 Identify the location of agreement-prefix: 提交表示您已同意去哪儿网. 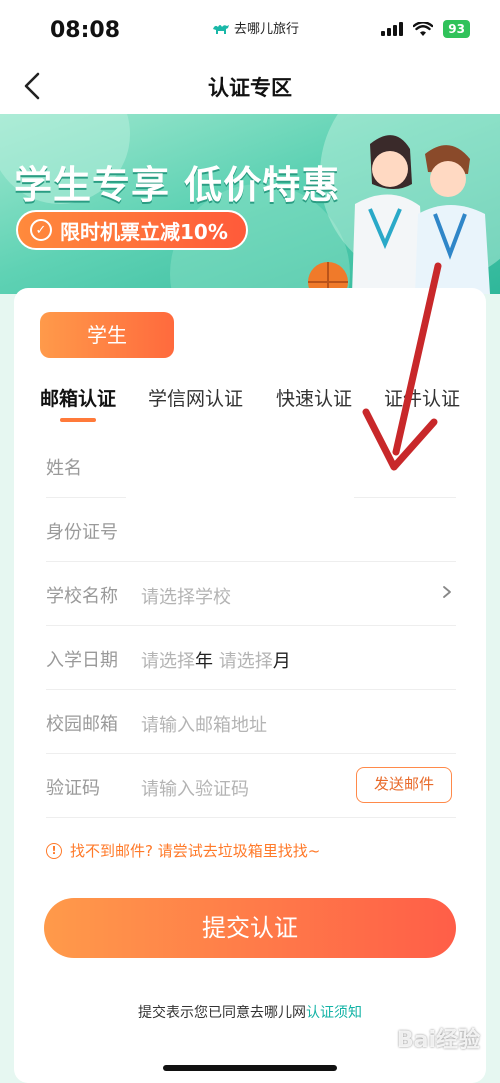
(222, 1013).